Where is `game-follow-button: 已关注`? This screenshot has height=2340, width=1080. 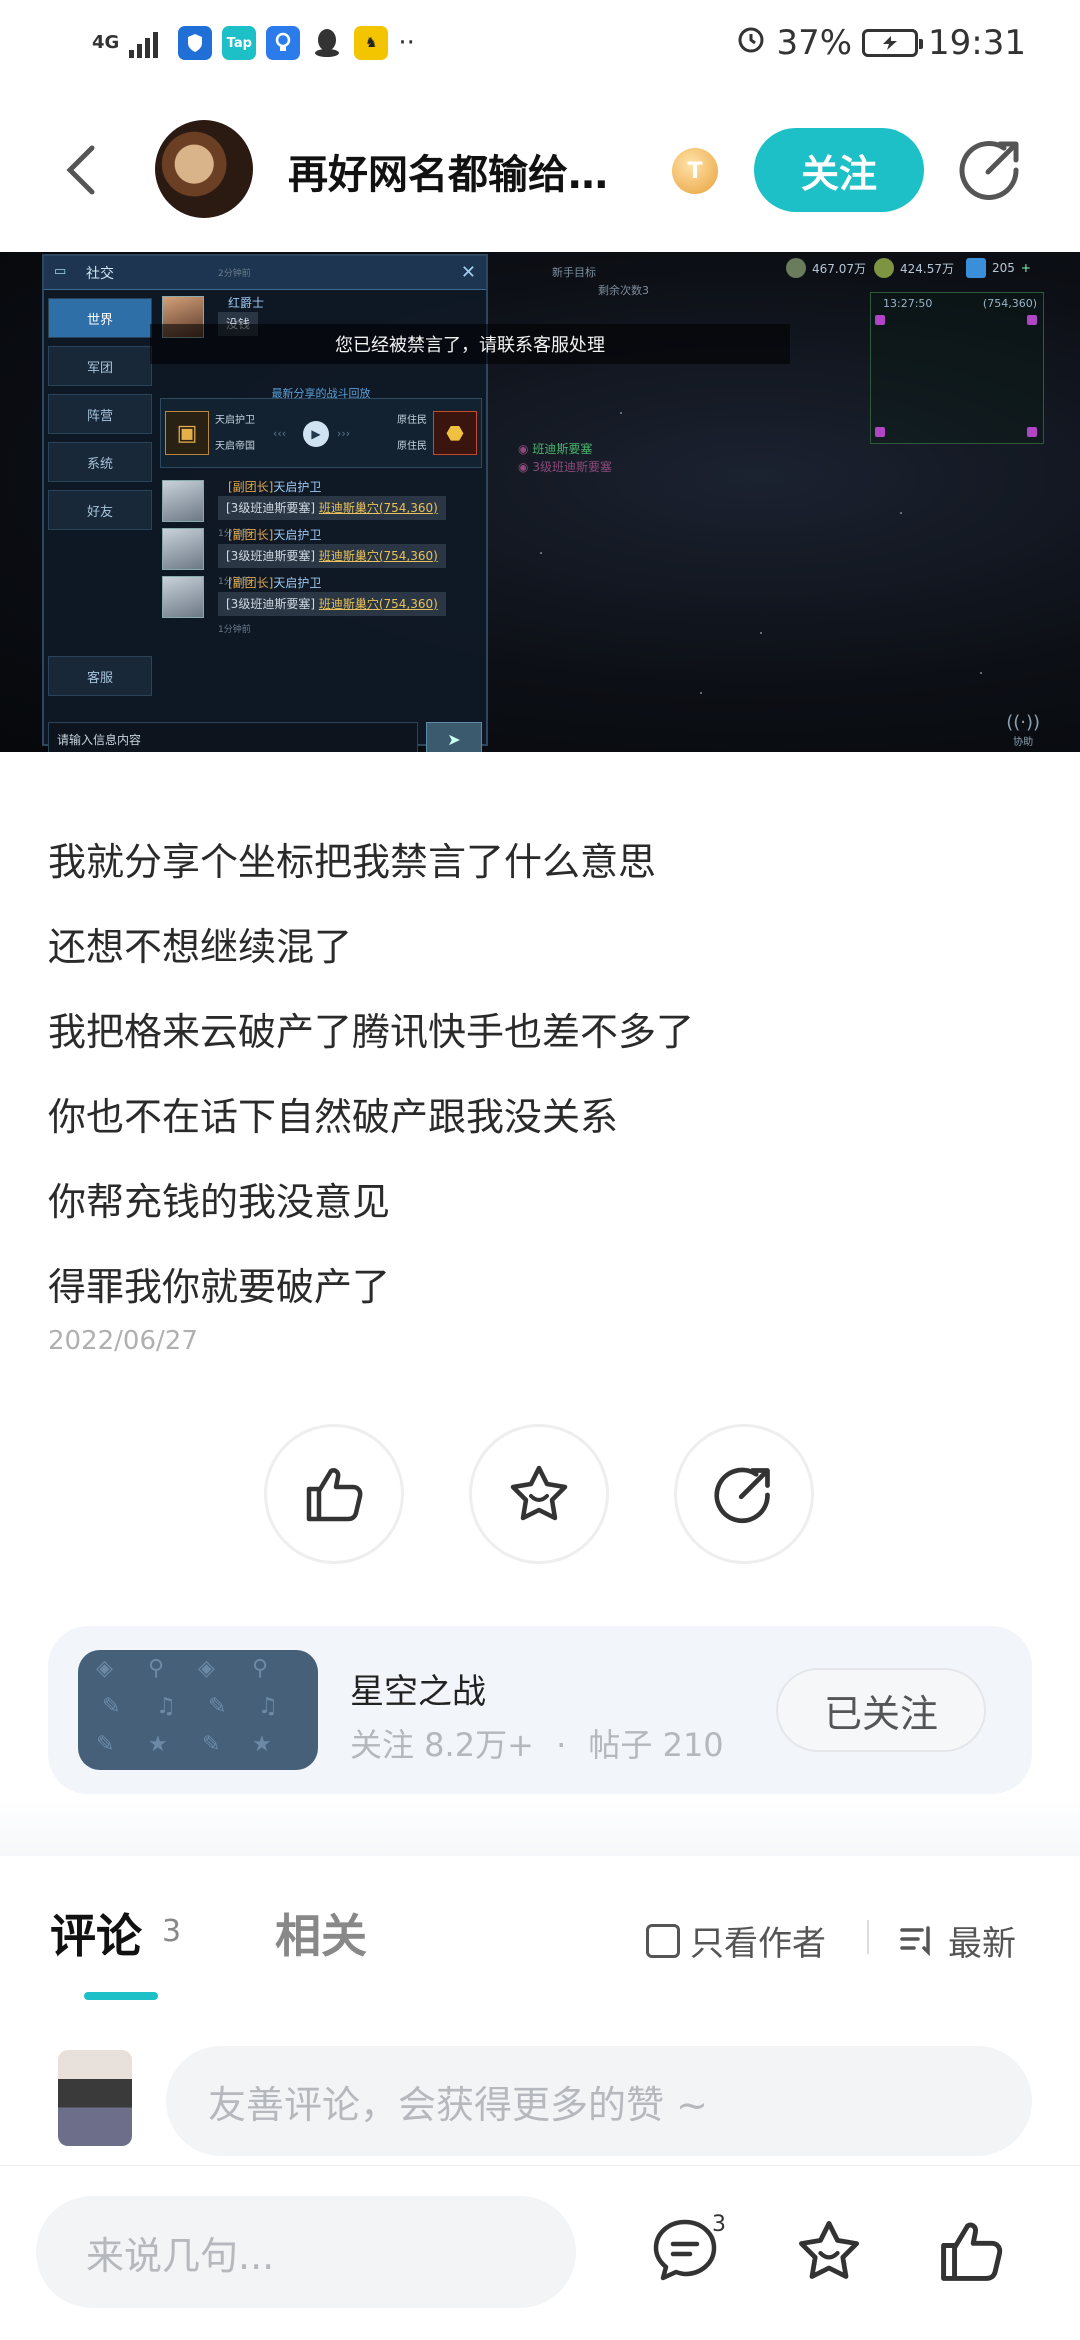
game-follow-button: 已关注 is located at coordinates (881, 1710).